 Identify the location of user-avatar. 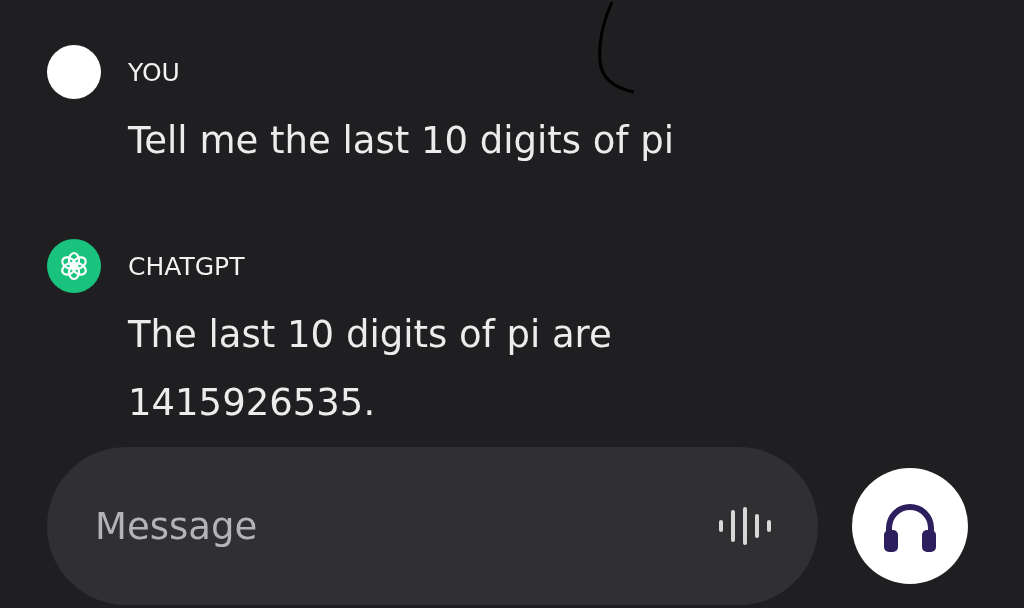
(74, 72).